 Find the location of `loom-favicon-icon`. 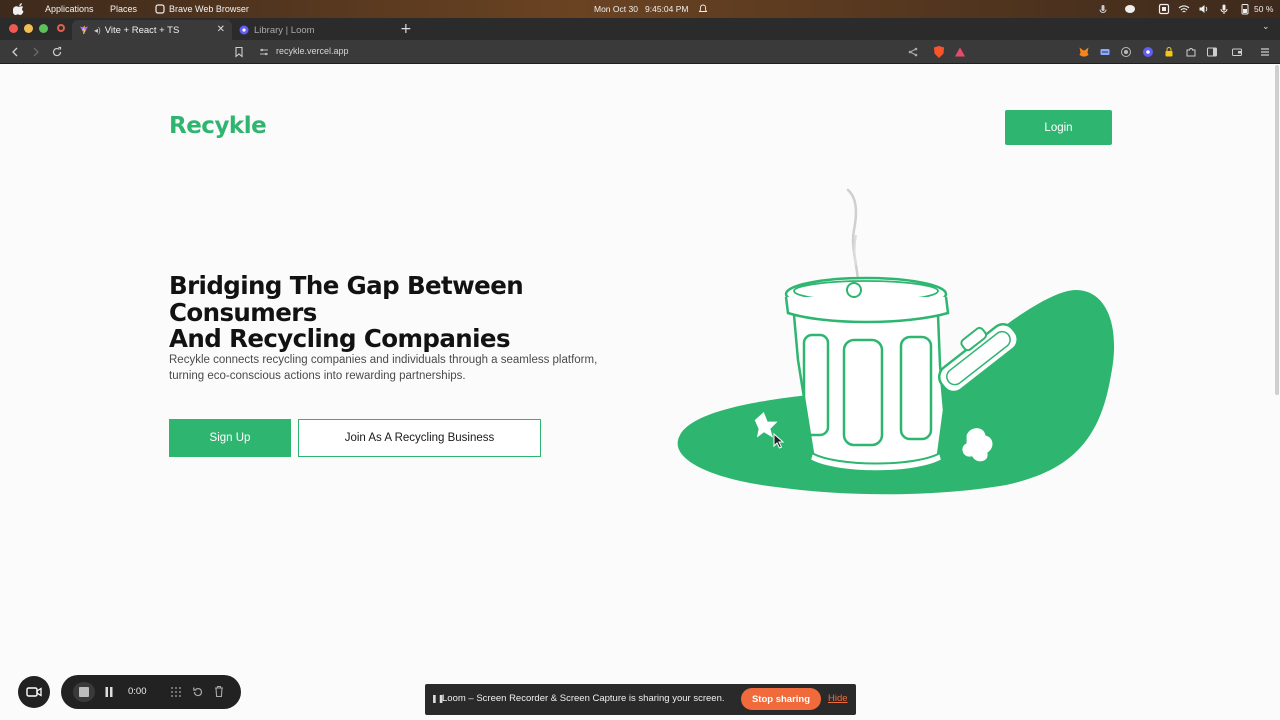

loom-favicon-icon is located at coordinates (244, 30).